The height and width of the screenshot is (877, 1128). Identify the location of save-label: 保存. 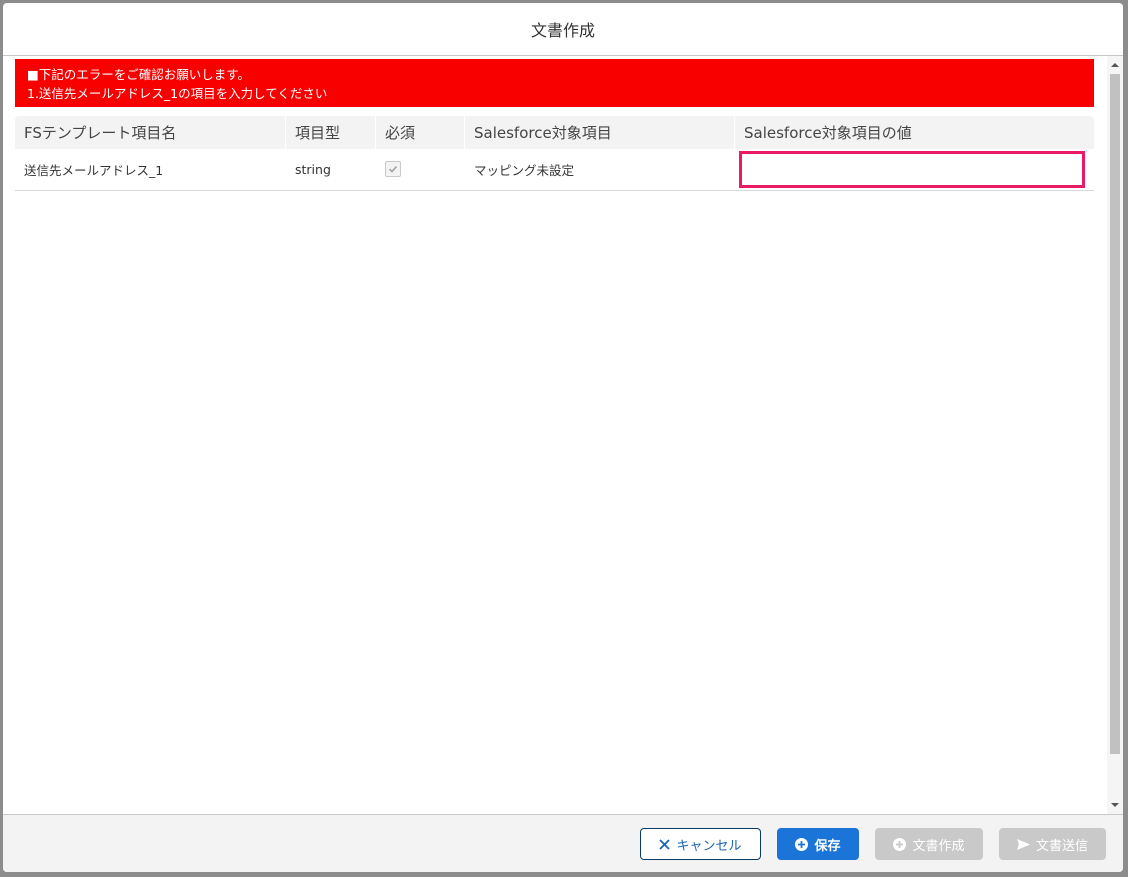
(827, 845).